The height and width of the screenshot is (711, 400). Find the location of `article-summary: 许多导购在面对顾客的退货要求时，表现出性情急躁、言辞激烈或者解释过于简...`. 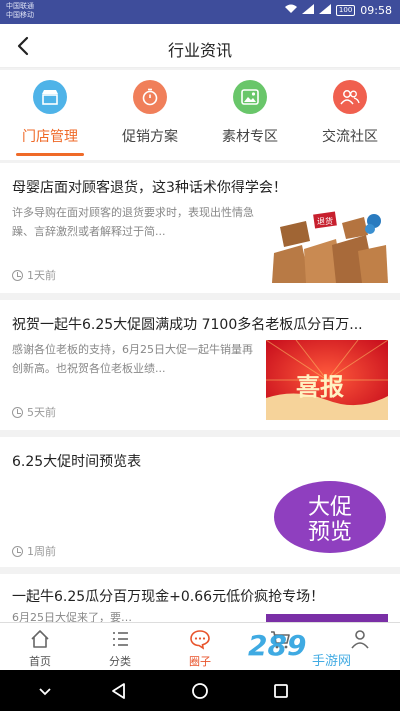

article-summary: 许多导购在面对顾客的退货要求时，表现出性情急躁、言辞激烈或者解释过于简... is located at coordinates (133, 222).